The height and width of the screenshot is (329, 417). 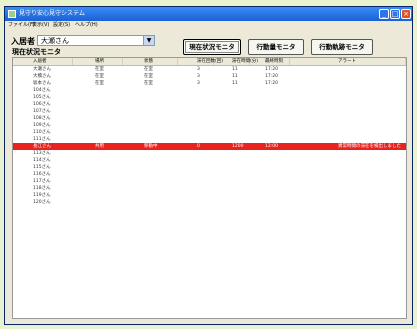 I want to click on header-last-time: 最終時刻, so click(x=274, y=61).